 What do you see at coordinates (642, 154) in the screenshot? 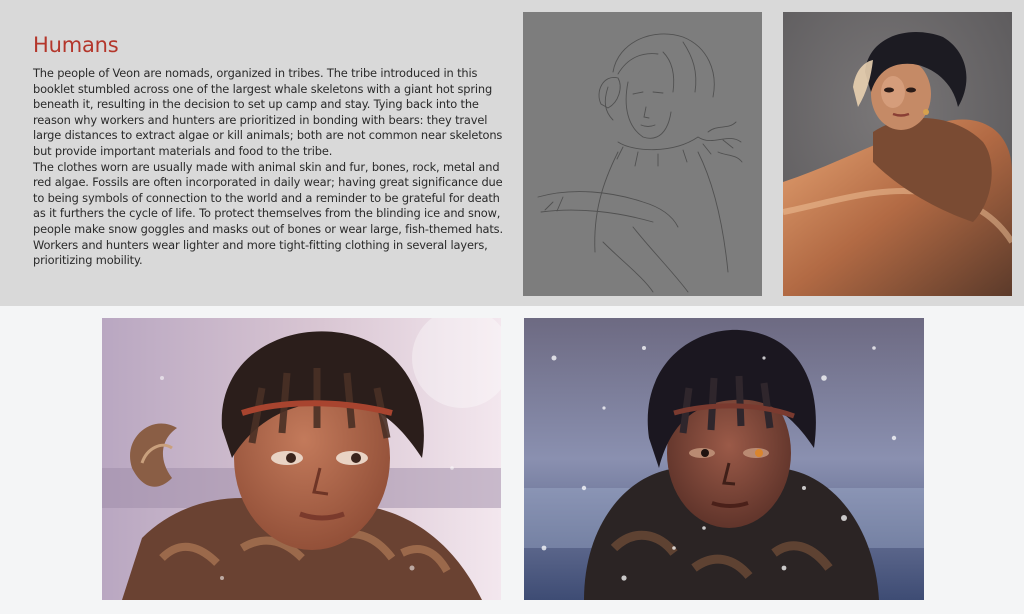
I see `pencil-sketch-image` at bounding box center [642, 154].